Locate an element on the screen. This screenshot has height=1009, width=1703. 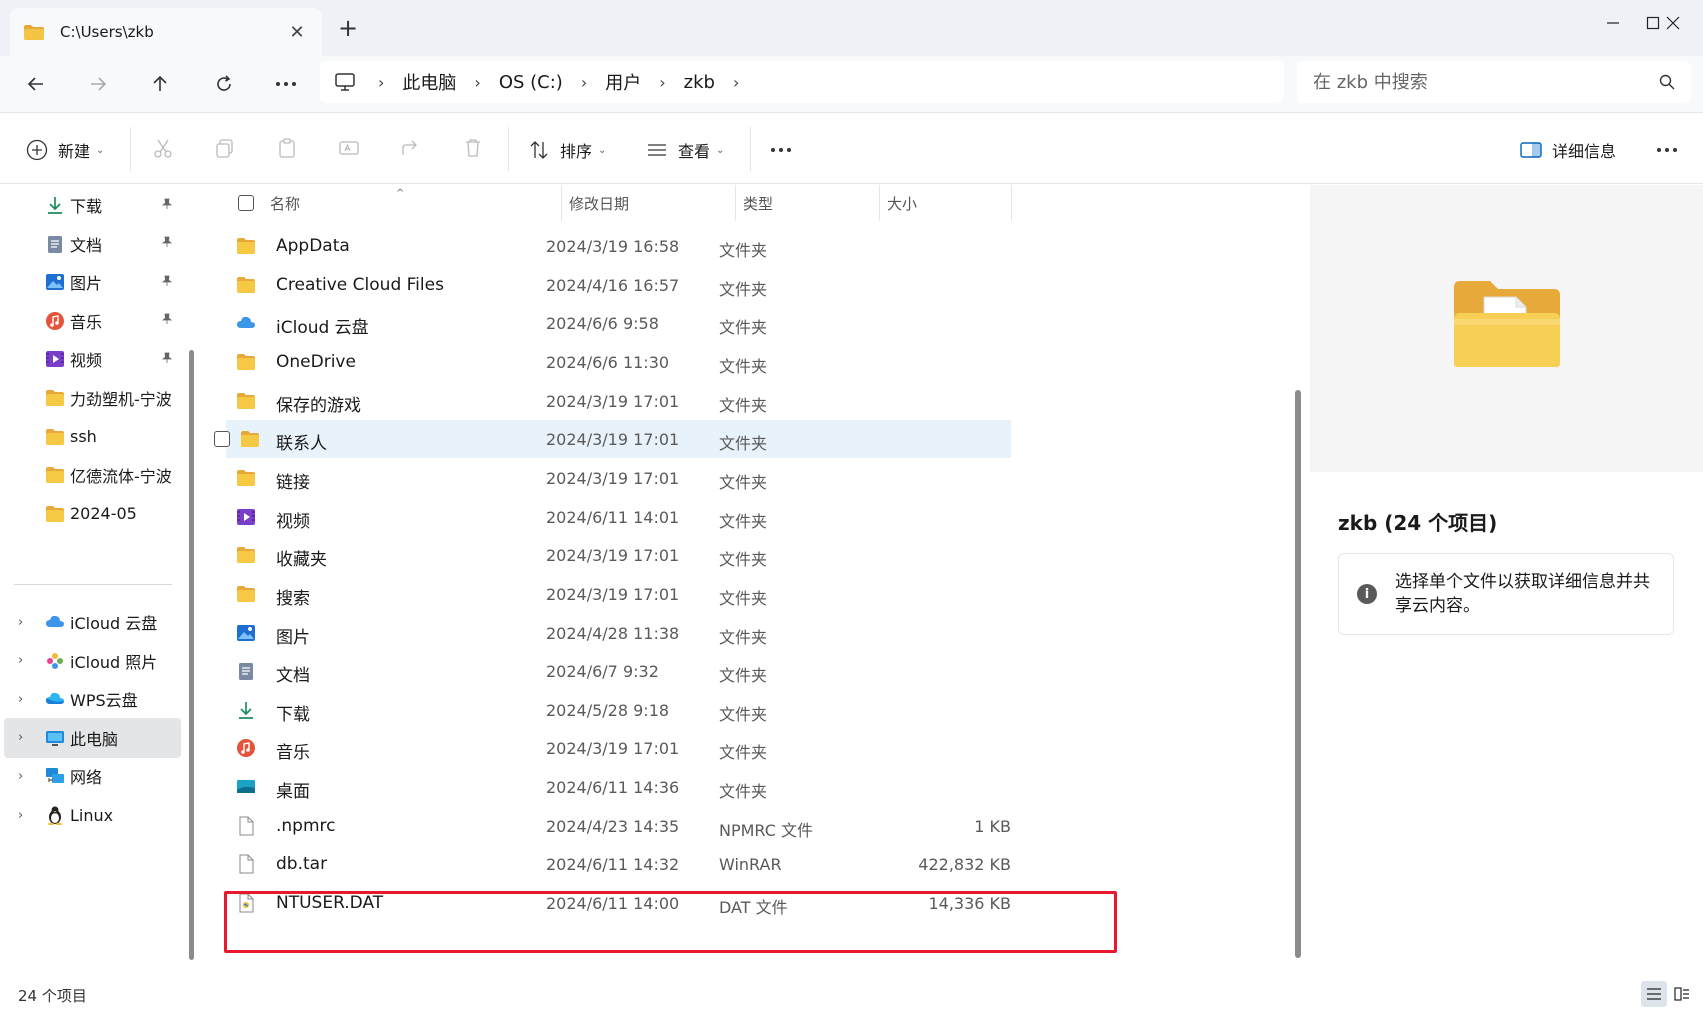
sidebar-item-quick: 下载 is located at coordinates (92, 205).